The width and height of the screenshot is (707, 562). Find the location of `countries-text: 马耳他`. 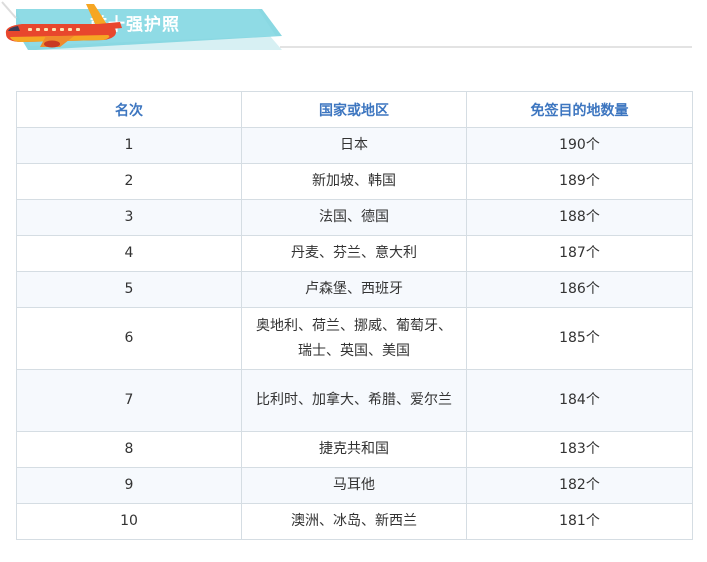

countries-text: 马耳他 is located at coordinates (353, 485).